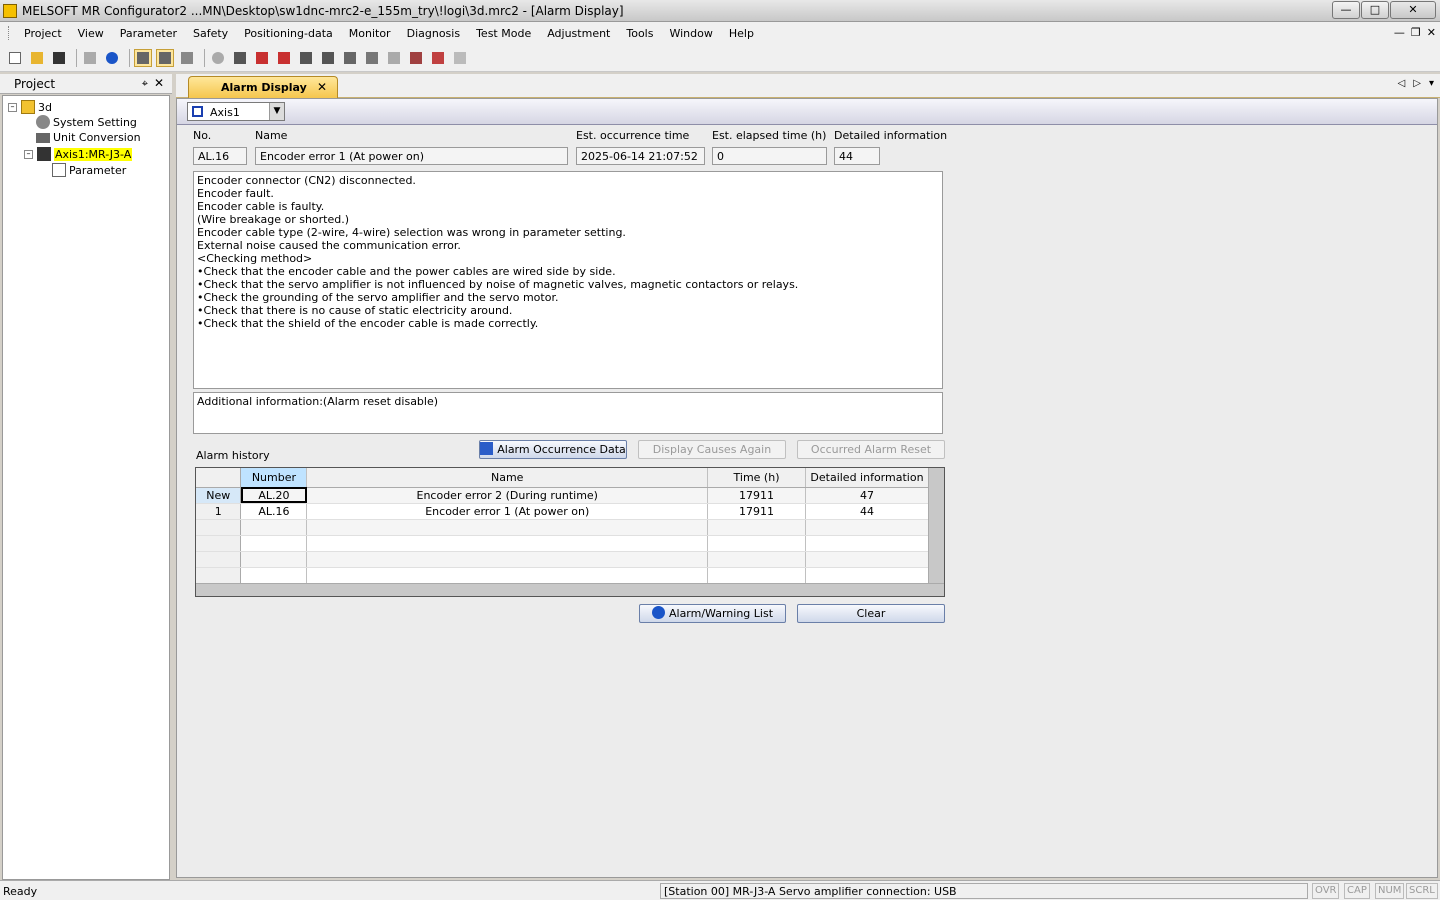  Describe the element at coordinates (263, 87) in the screenshot. I see `tab-alarm-display: Alarm Display ✕` at that location.